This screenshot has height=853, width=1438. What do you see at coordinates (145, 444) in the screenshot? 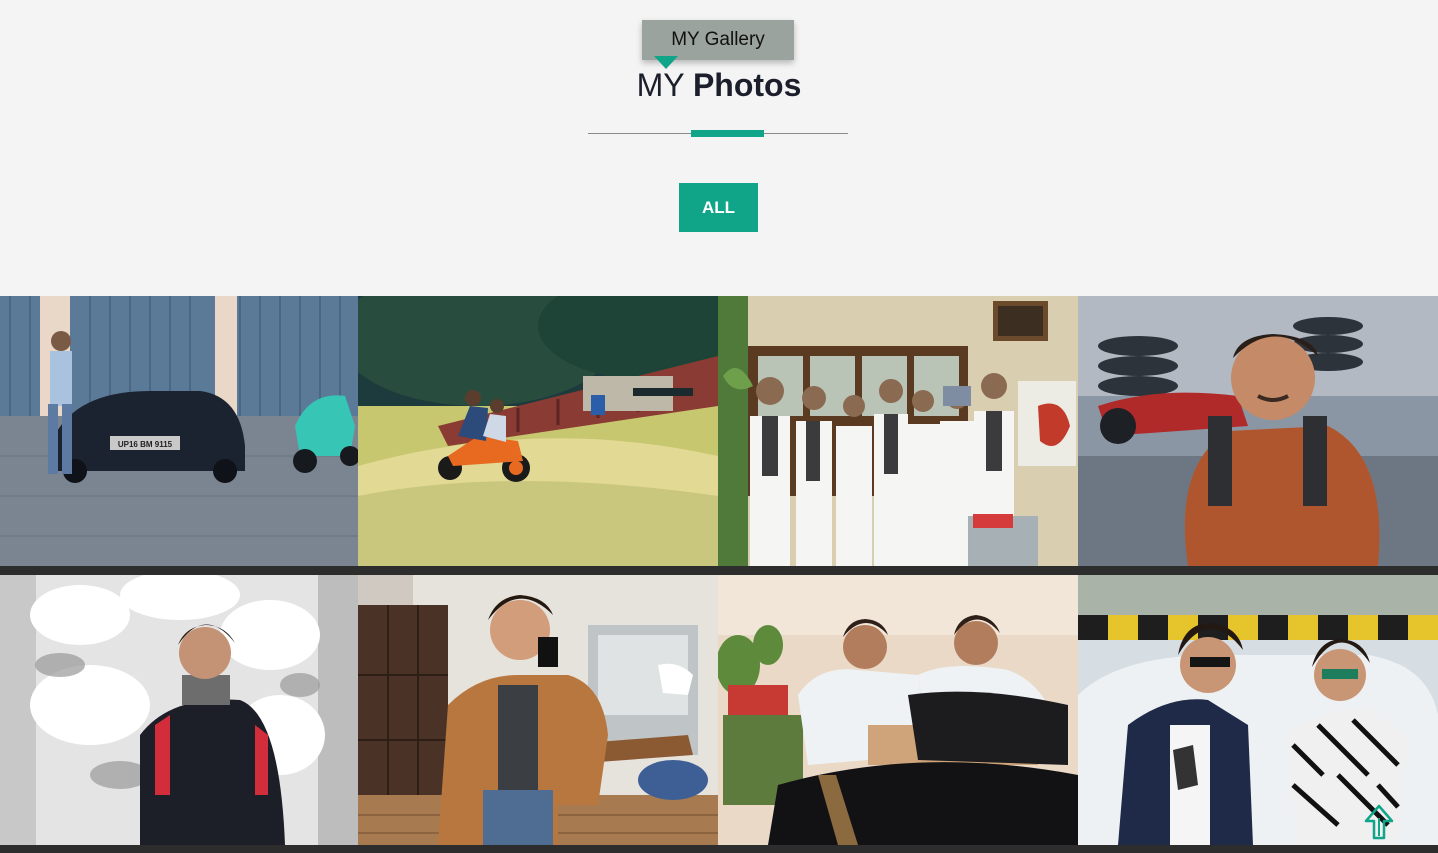
I see `svg-text: UP16 BM 9115` at bounding box center [145, 444].